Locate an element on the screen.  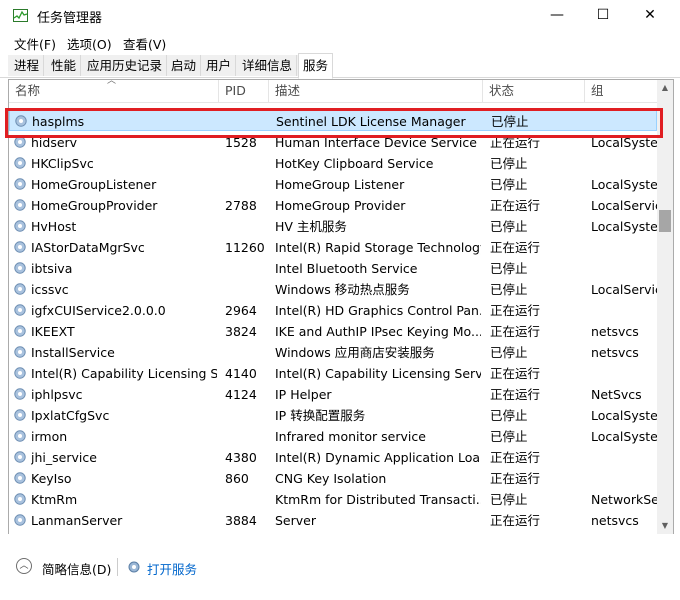
open-services-link: 打开服务 is located at coordinates (172, 568).